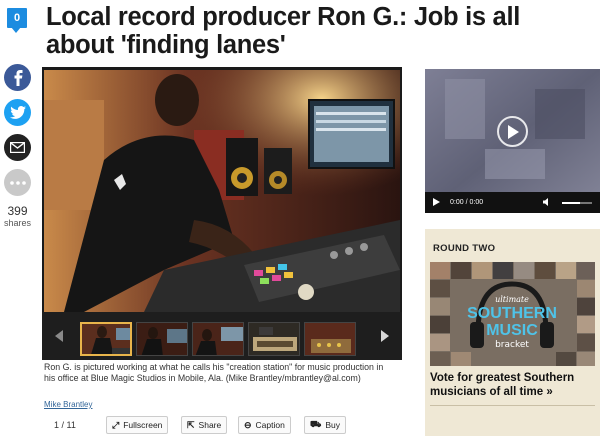  Describe the element at coordinates (577, 202) in the screenshot. I see `video-volume-slider` at that location.